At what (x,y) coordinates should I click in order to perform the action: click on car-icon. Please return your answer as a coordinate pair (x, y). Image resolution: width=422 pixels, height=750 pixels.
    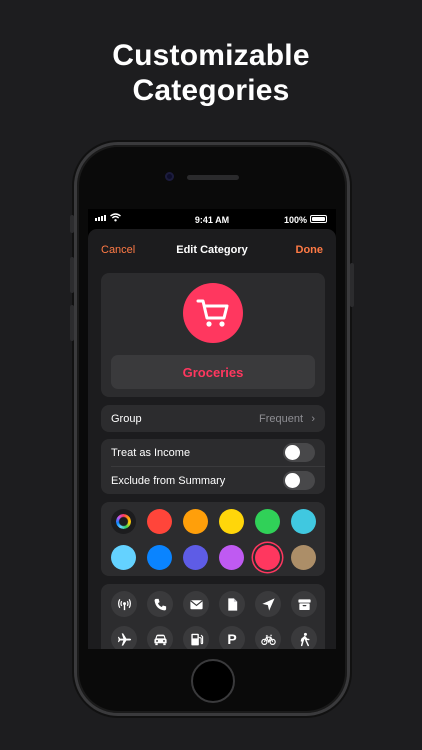
    Looking at the image, I should click on (160, 639).